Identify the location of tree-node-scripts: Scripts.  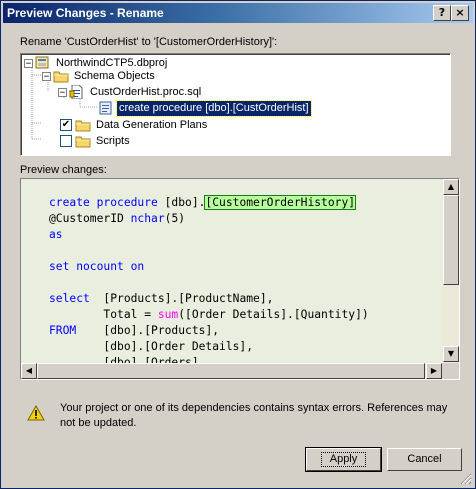
(96, 141).